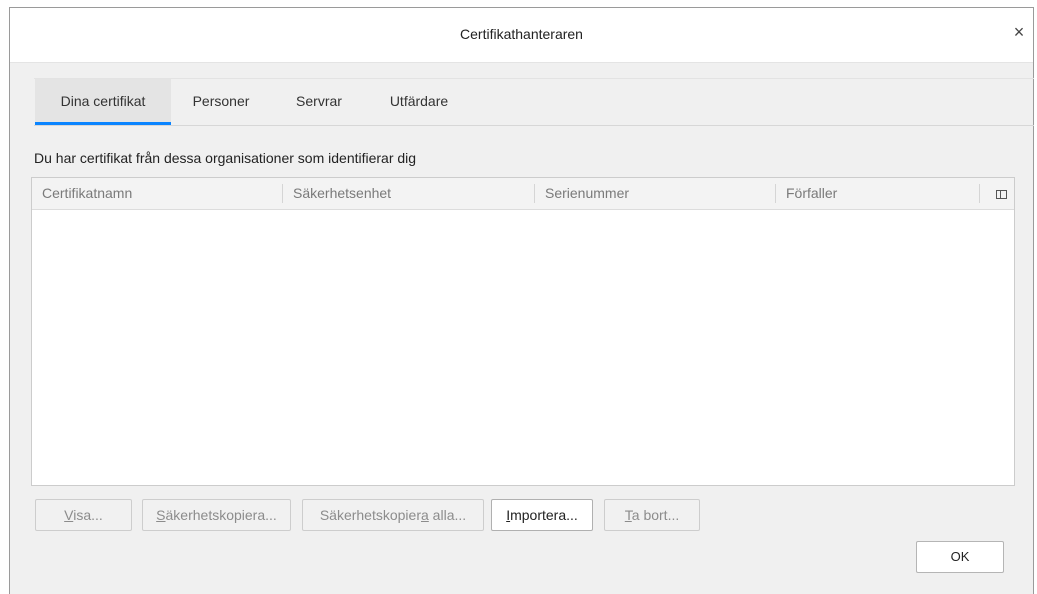 This screenshot has width=1037, height=594. I want to click on column-header-serial-number: Serienummer, so click(655, 193).